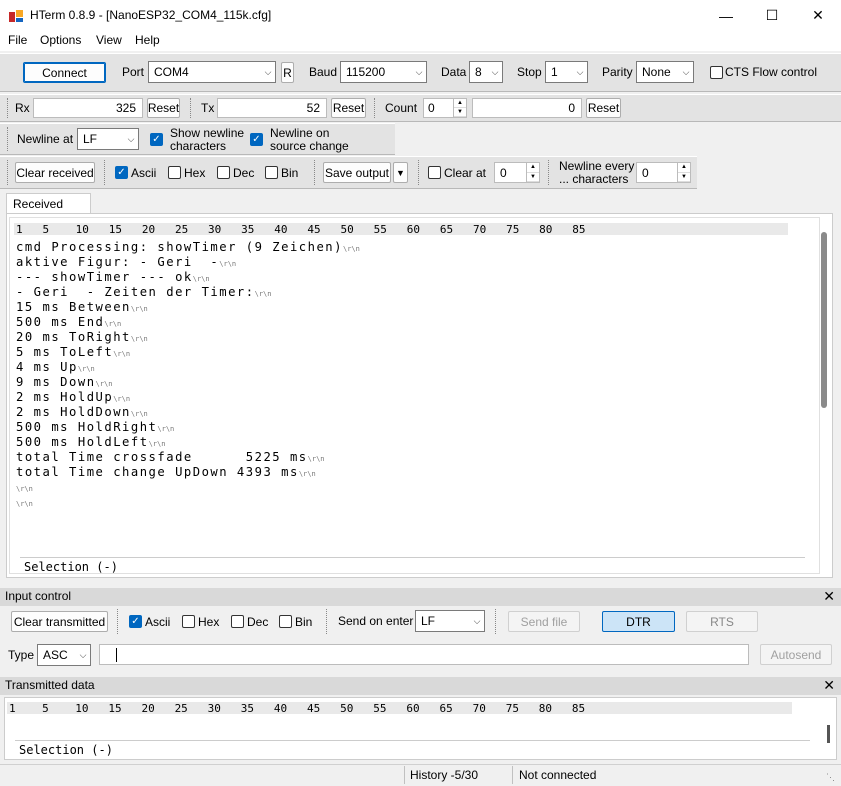 This screenshot has width=841, height=786. I want to click on newline-every-input: 0 ▲ ▼, so click(663, 172).